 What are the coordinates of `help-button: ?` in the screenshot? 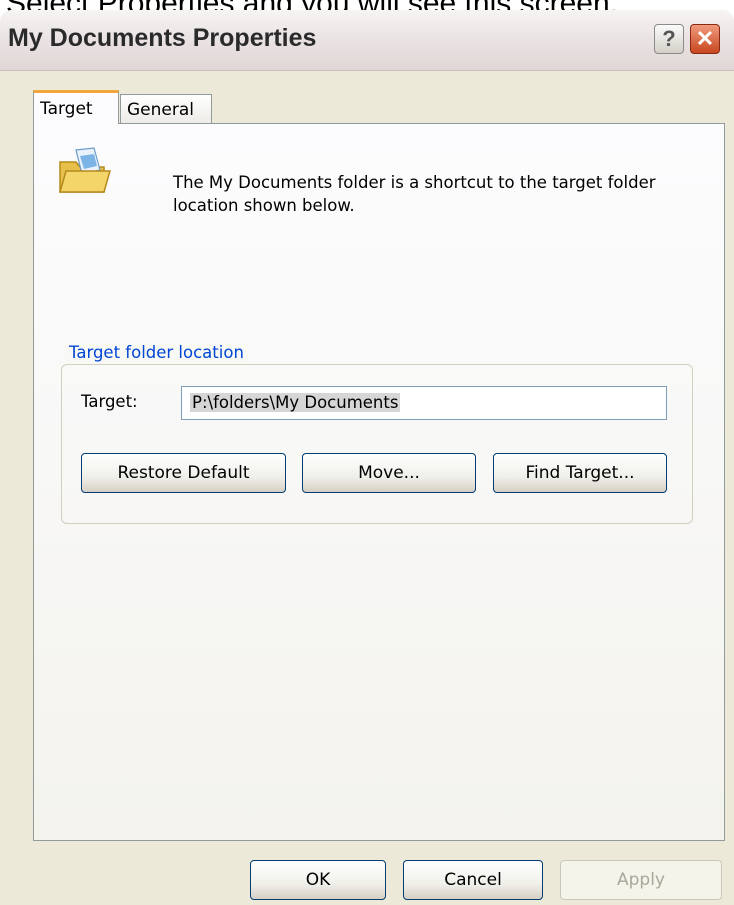 It's located at (669, 39).